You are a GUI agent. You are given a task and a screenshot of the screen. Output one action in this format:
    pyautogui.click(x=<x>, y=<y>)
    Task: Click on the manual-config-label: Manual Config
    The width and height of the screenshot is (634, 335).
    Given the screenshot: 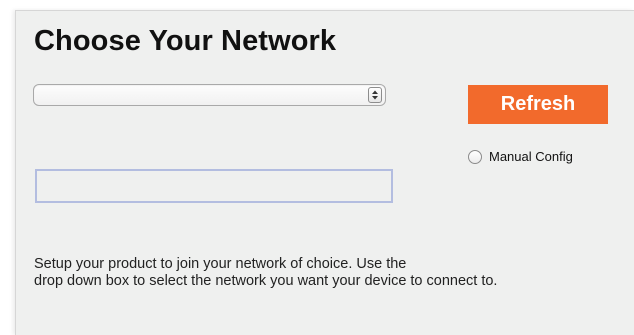 What is the action you would take?
    pyautogui.click(x=531, y=156)
    